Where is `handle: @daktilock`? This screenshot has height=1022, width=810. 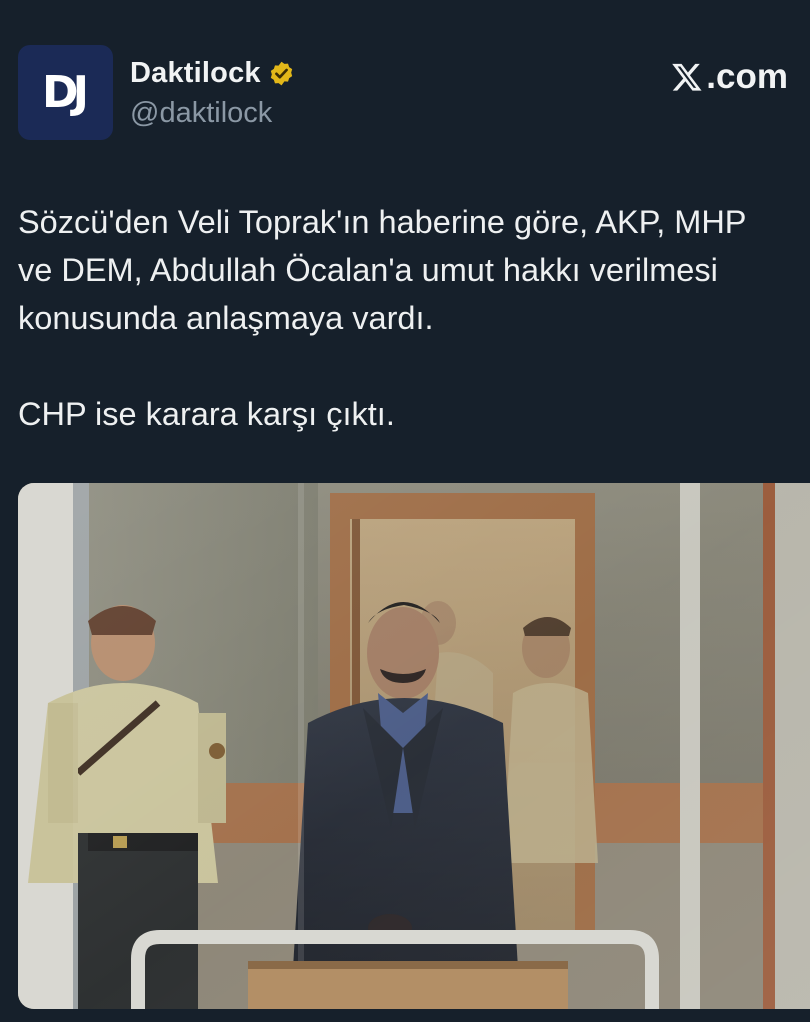
handle: @daktilock is located at coordinates (201, 113).